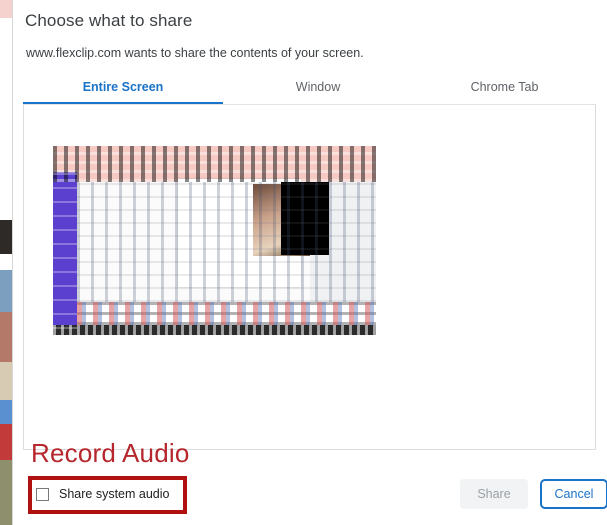 Image resolution: width=607 pixels, height=525 pixels. What do you see at coordinates (42, 494) in the screenshot?
I see `share-system-audio-checkbox` at bounding box center [42, 494].